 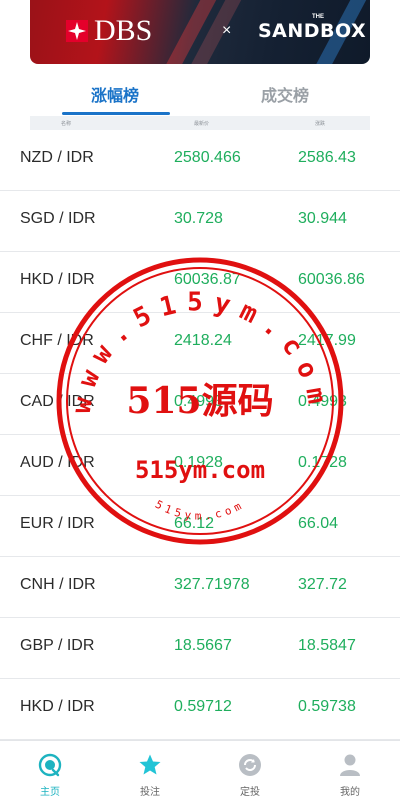 What do you see at coordinates (57, 462) in the screenshot?
I see `currency-pair: AUD / IDR` at bounding box center [57, 462].